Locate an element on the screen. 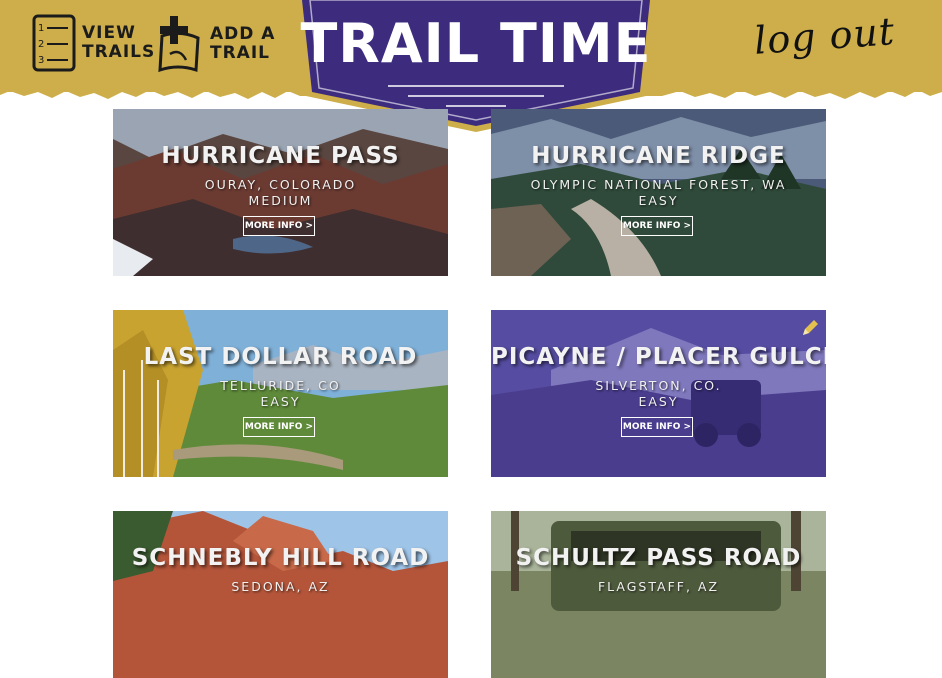 Image resolution: width=942 pixels, height=678 pixels. trail-card: SCHNEBLY HILL ROAD SEDONA, AZ is located at coordinates (280, 594).